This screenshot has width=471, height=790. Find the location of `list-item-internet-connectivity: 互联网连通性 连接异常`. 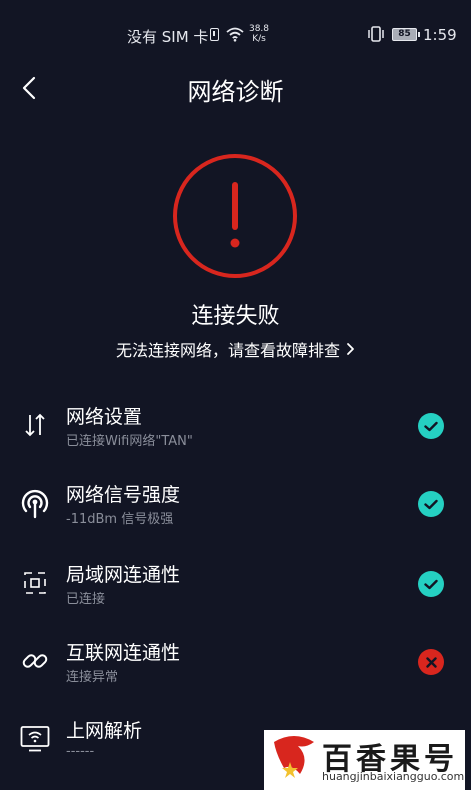

list-item-internet-connectivity: 互联网连通性 连接异常 is located at coordinates (235, 663).